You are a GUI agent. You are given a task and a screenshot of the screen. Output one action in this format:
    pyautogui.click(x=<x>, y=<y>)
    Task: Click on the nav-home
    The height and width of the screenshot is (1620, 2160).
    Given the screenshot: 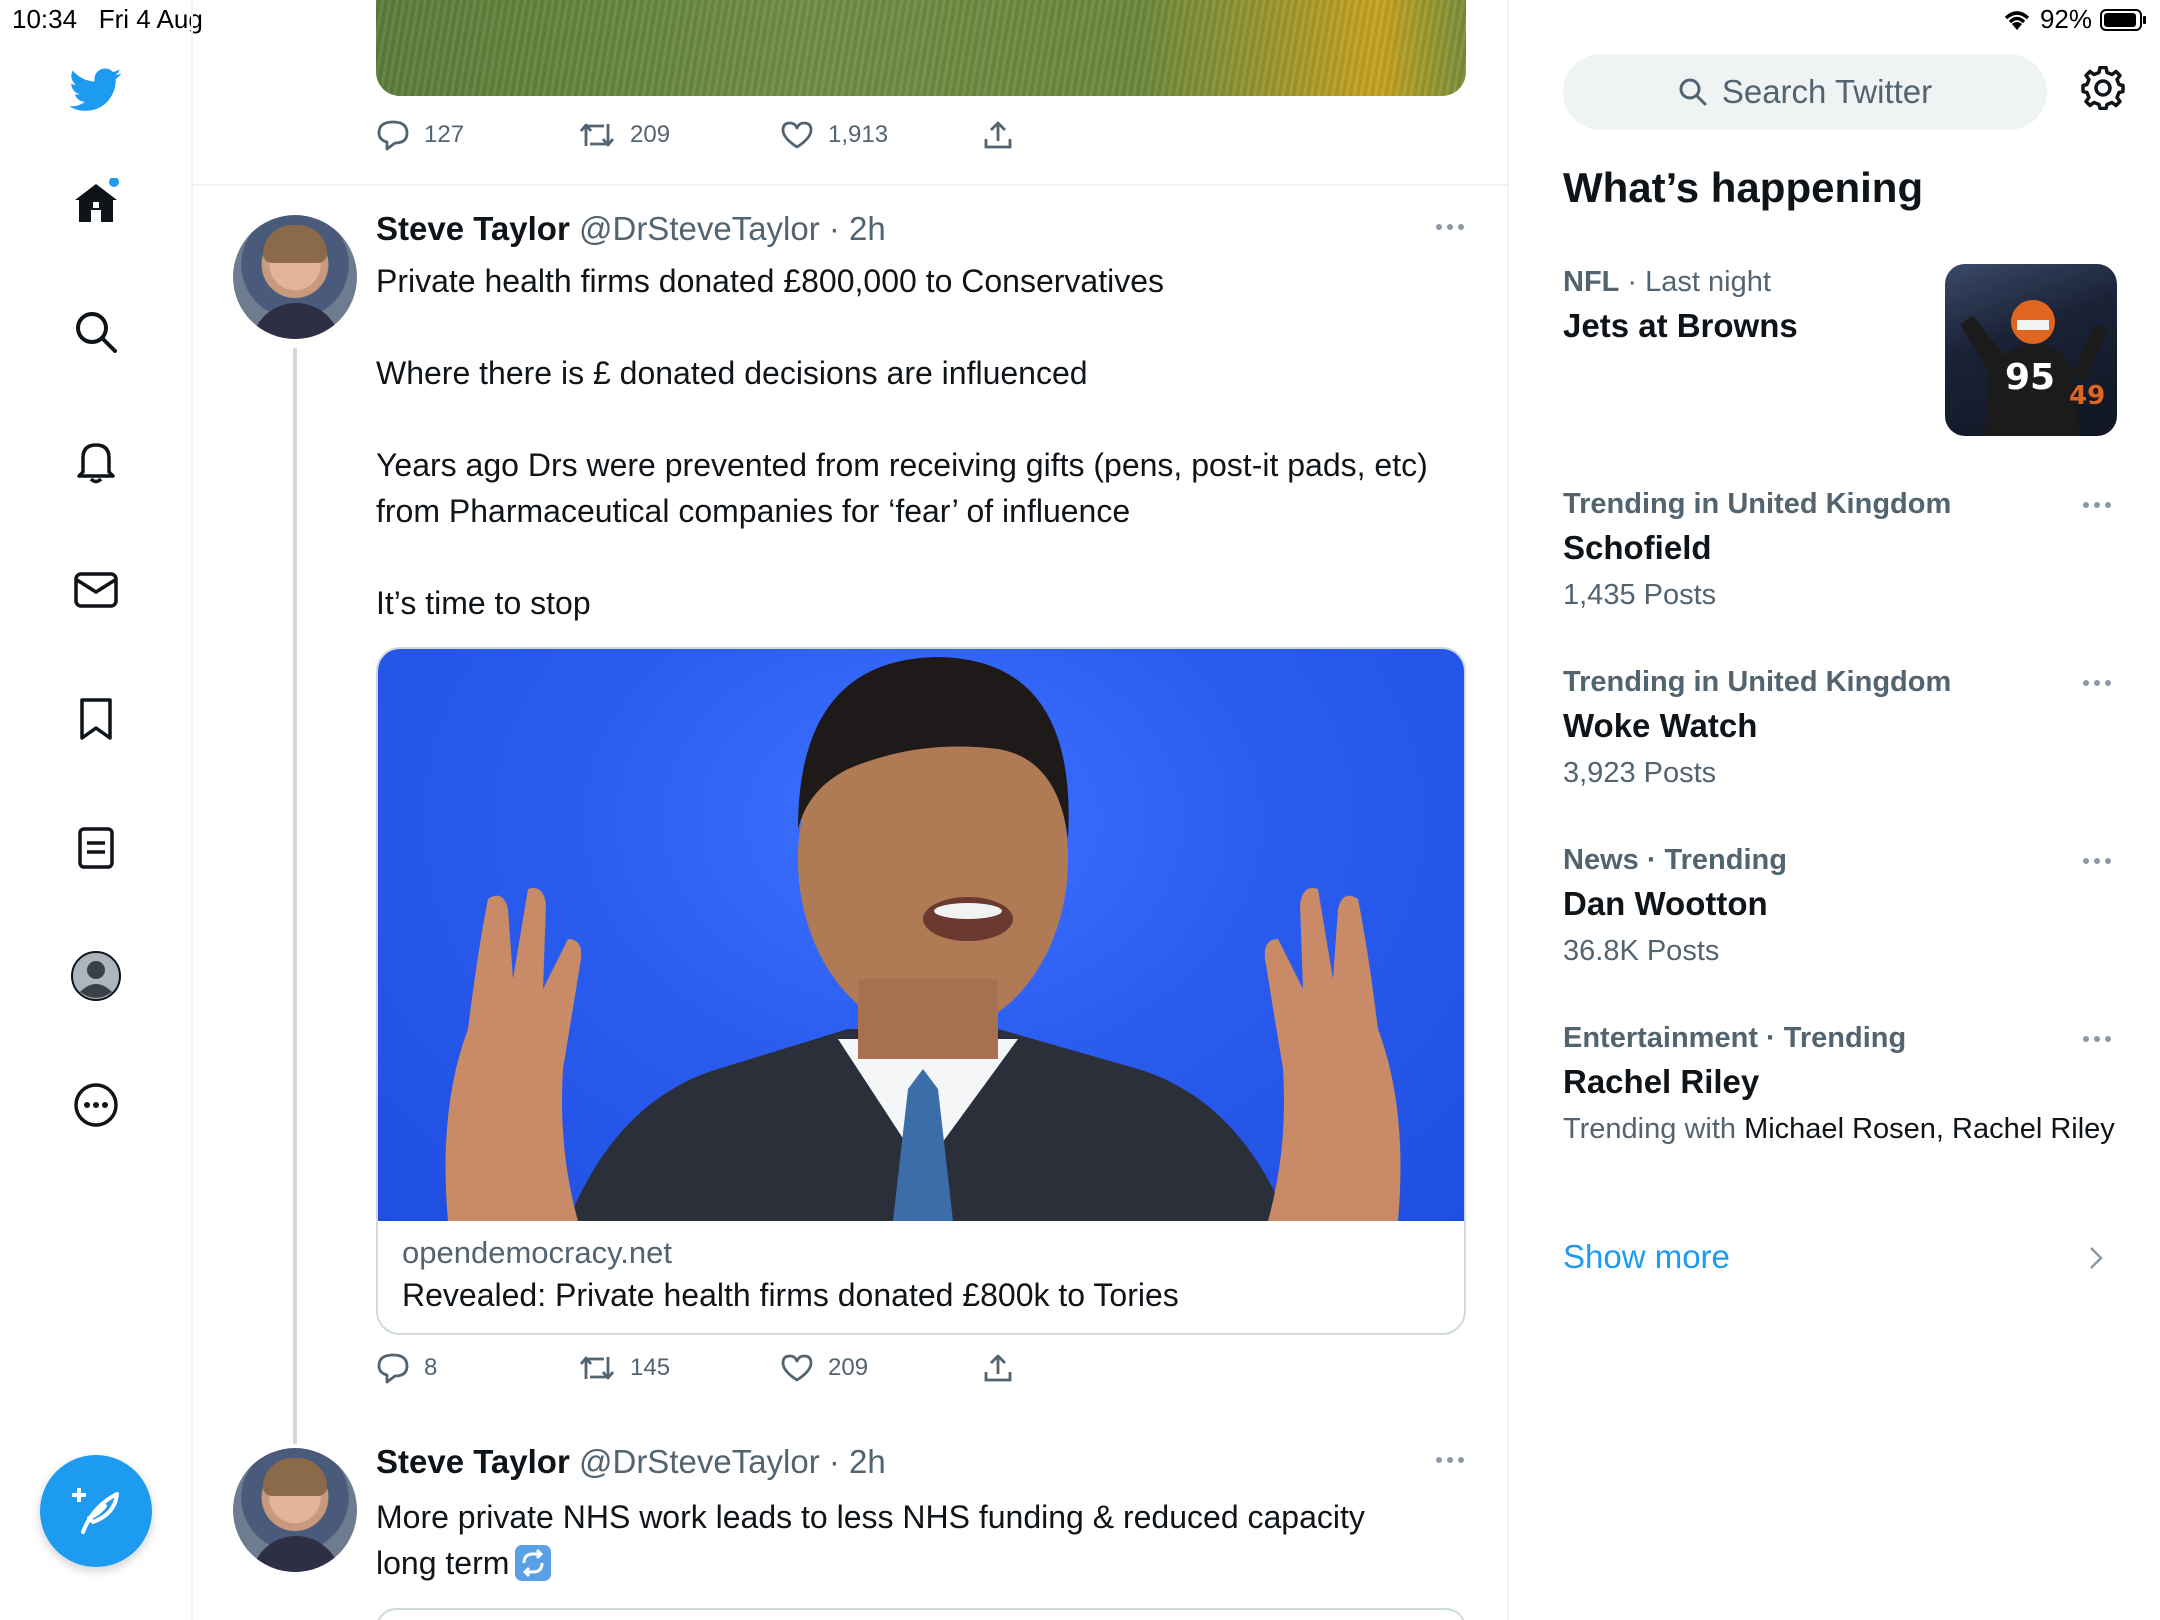 What is the action you would take?
    pyautogui.click(x=96, y=203)
    